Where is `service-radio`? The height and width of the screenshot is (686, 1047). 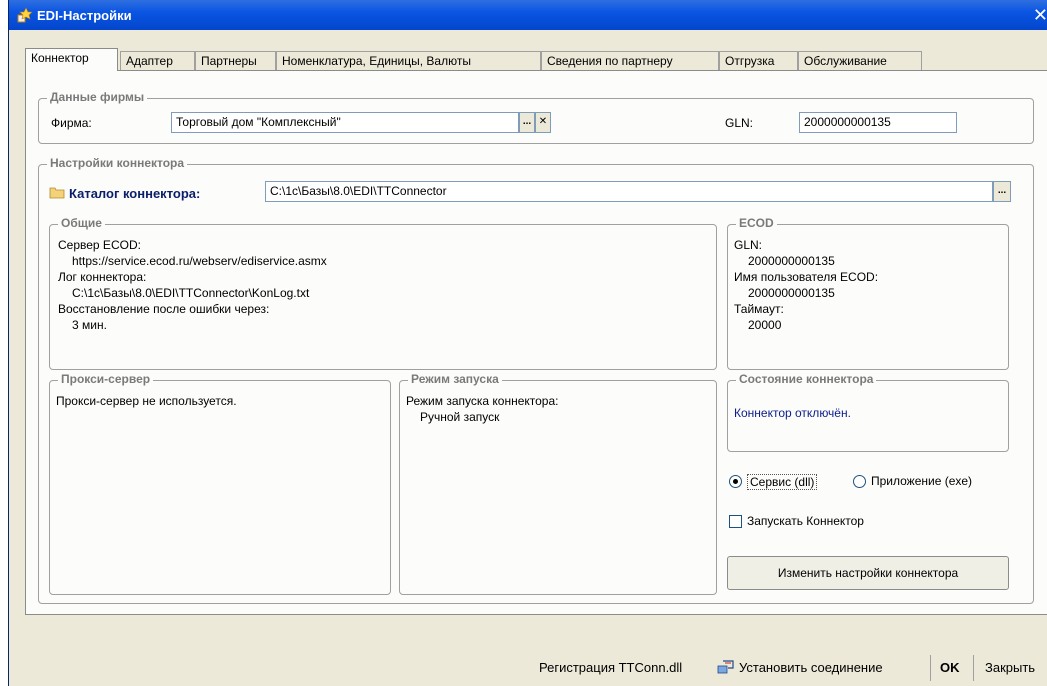 service-radio is located at coordinates (735, 481).